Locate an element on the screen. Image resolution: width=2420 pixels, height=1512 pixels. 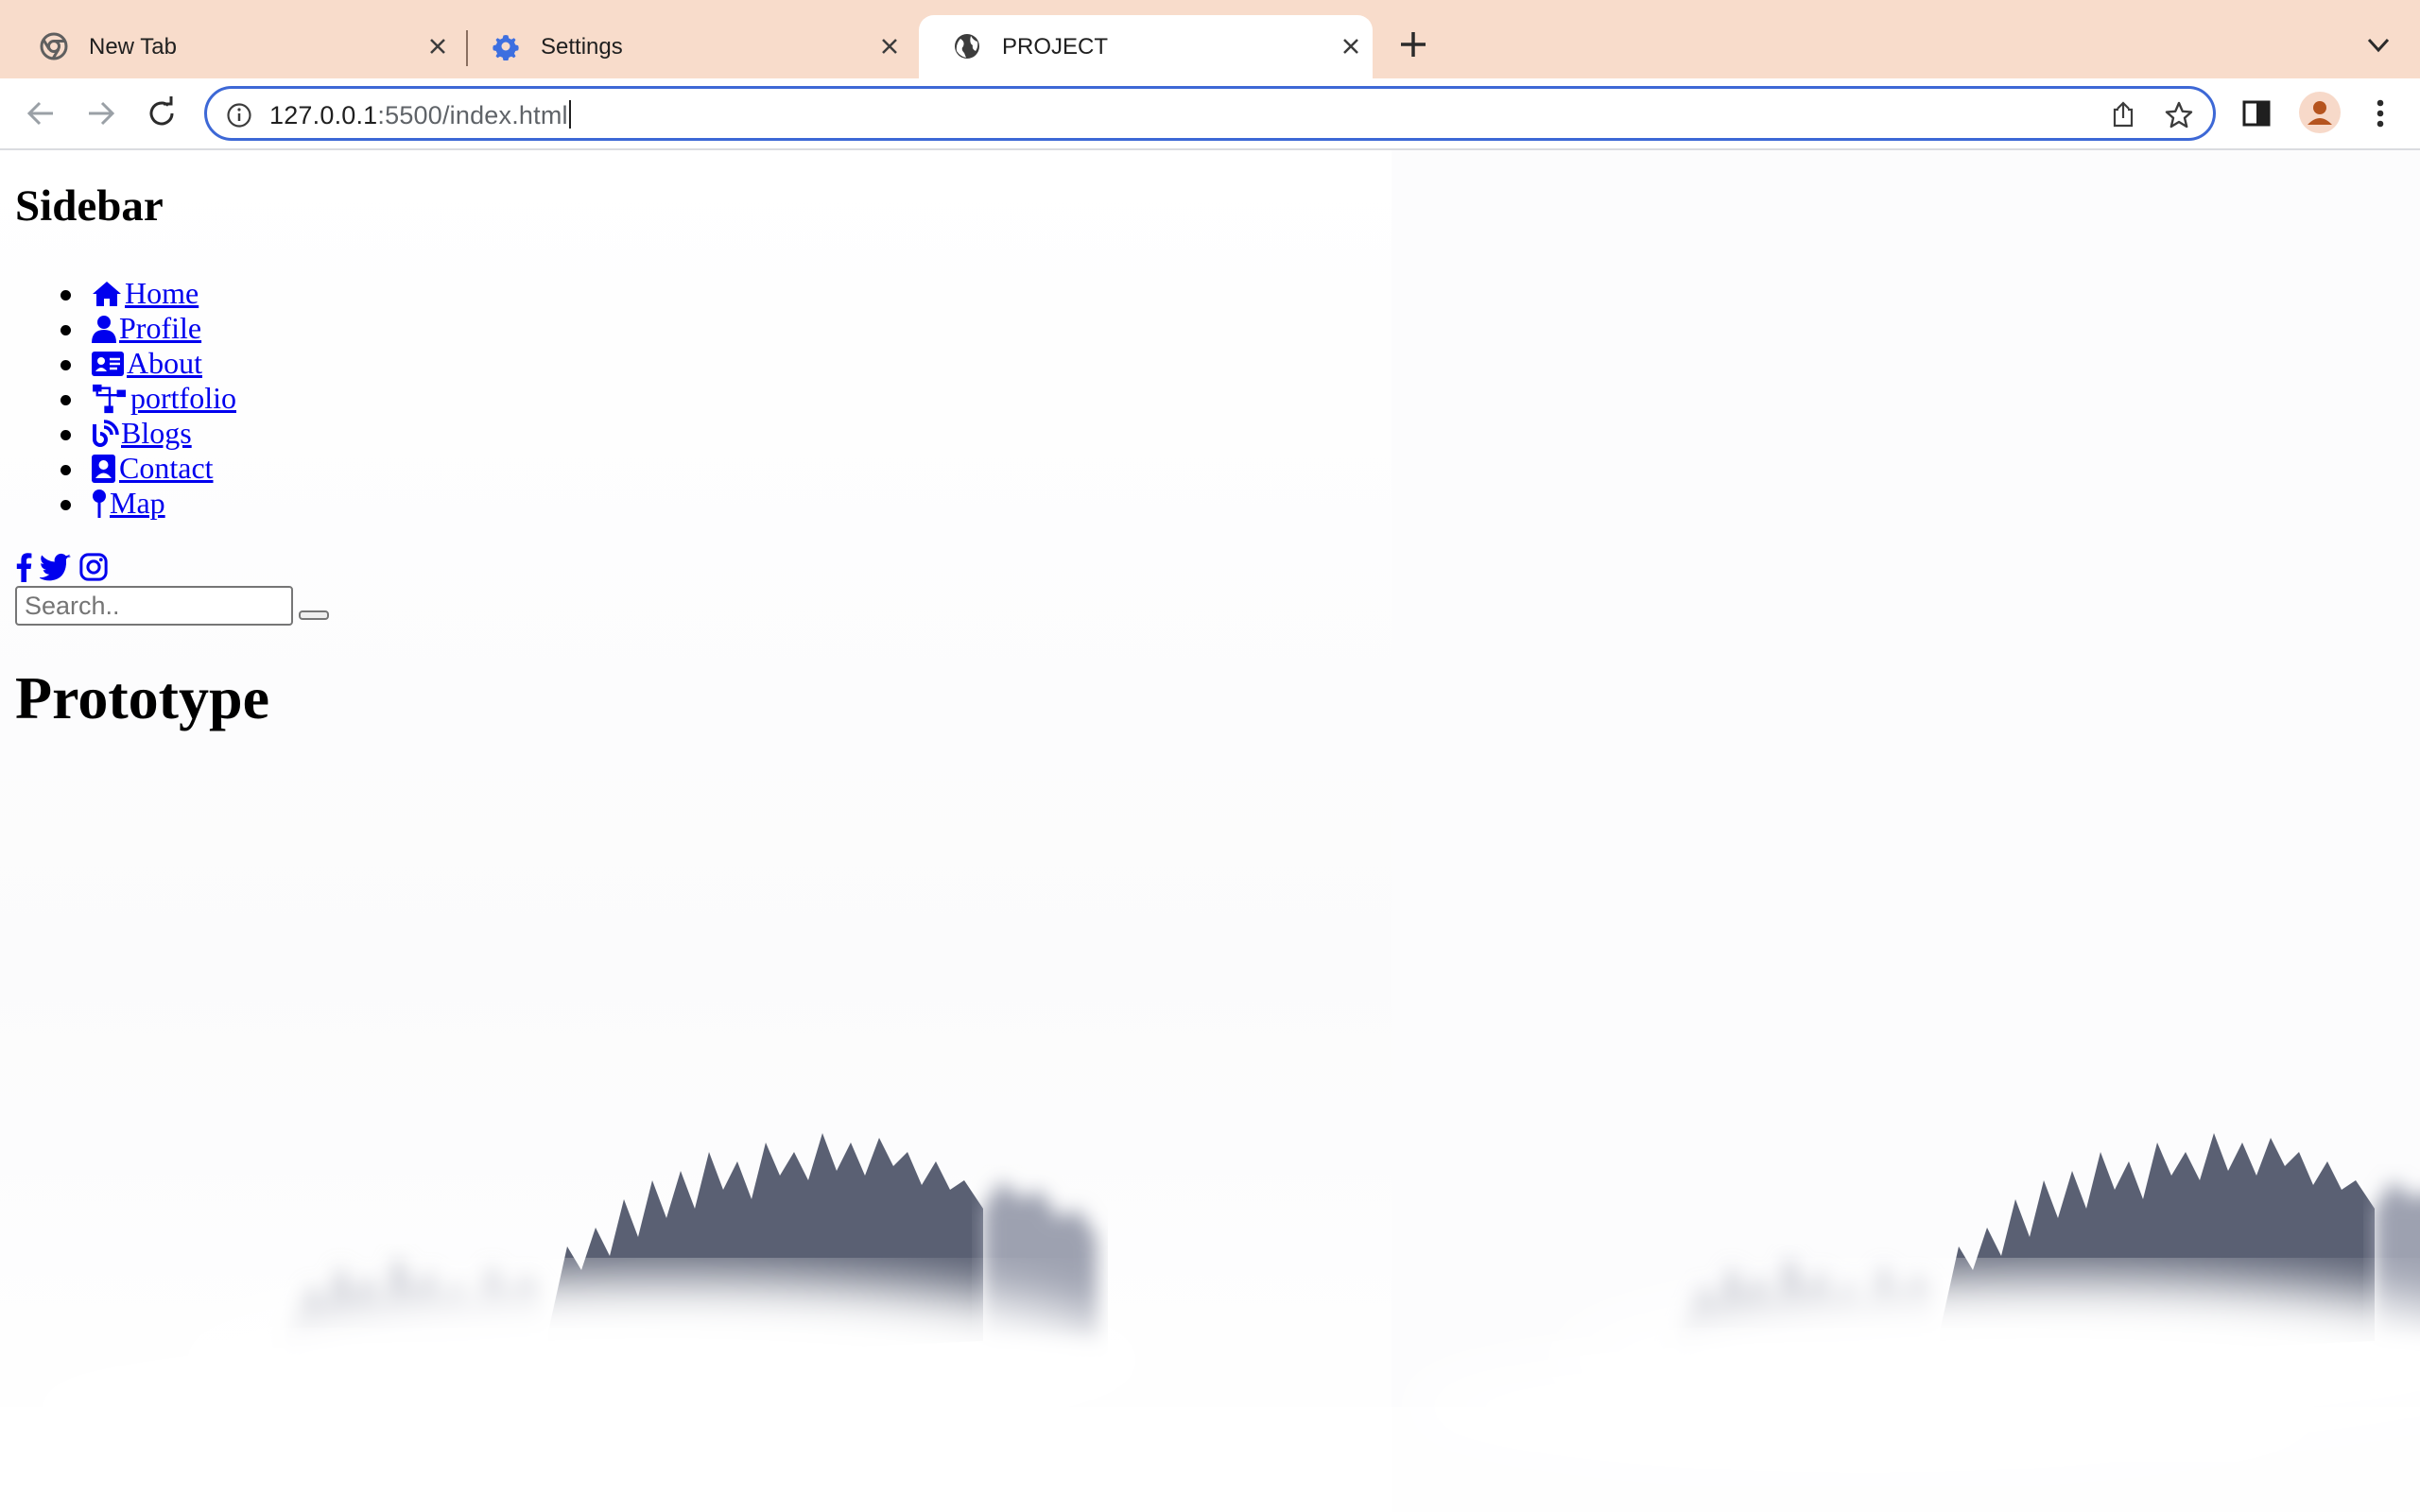
page-title: Prototype is located at coordinates (142, 697).